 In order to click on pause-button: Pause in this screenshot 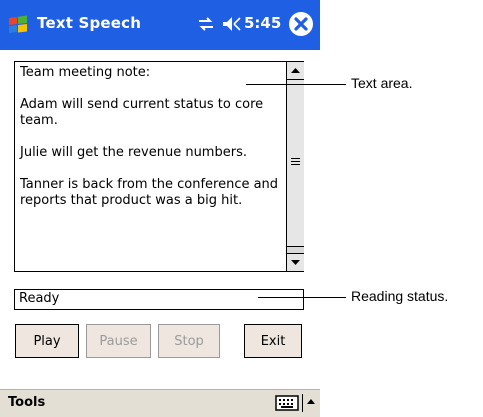, I will do `click(118, 341)`.